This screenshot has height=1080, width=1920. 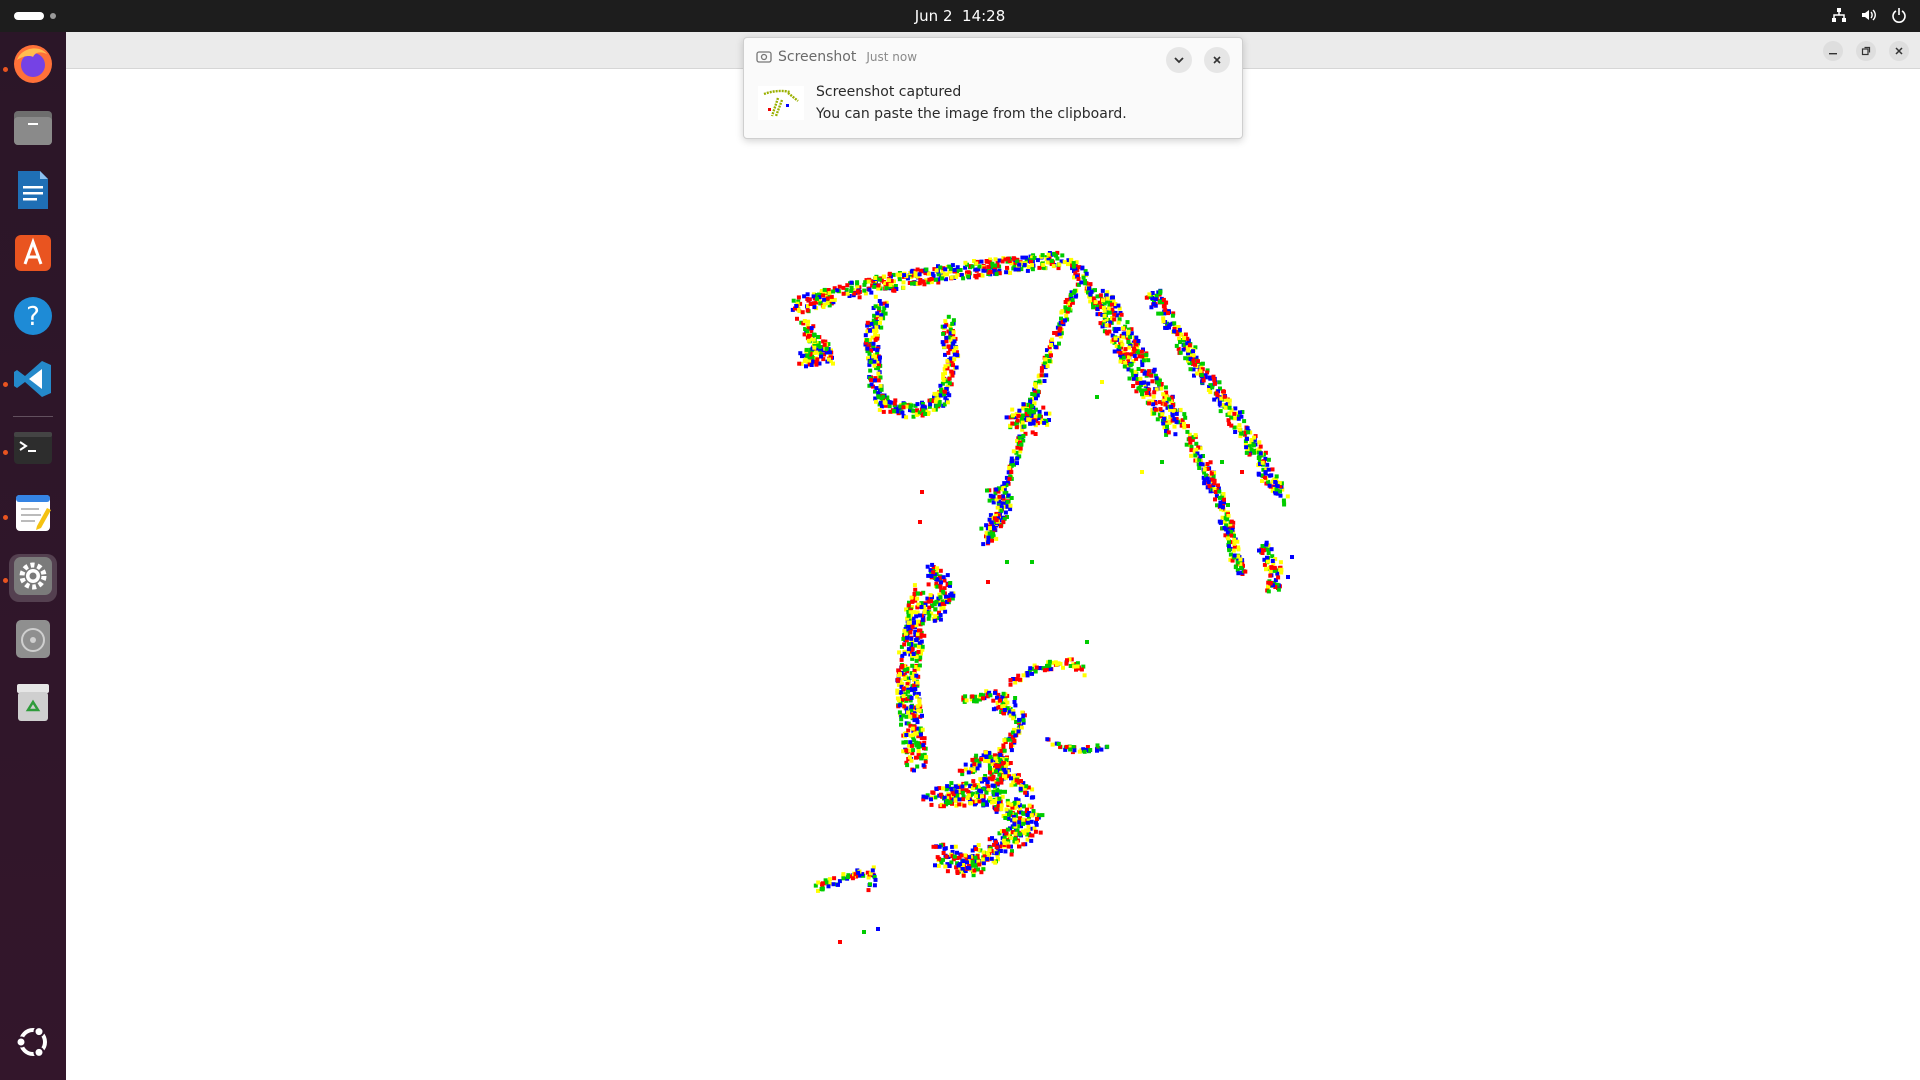 I want to click on close-notification-button, so click(x=1217, y=60).